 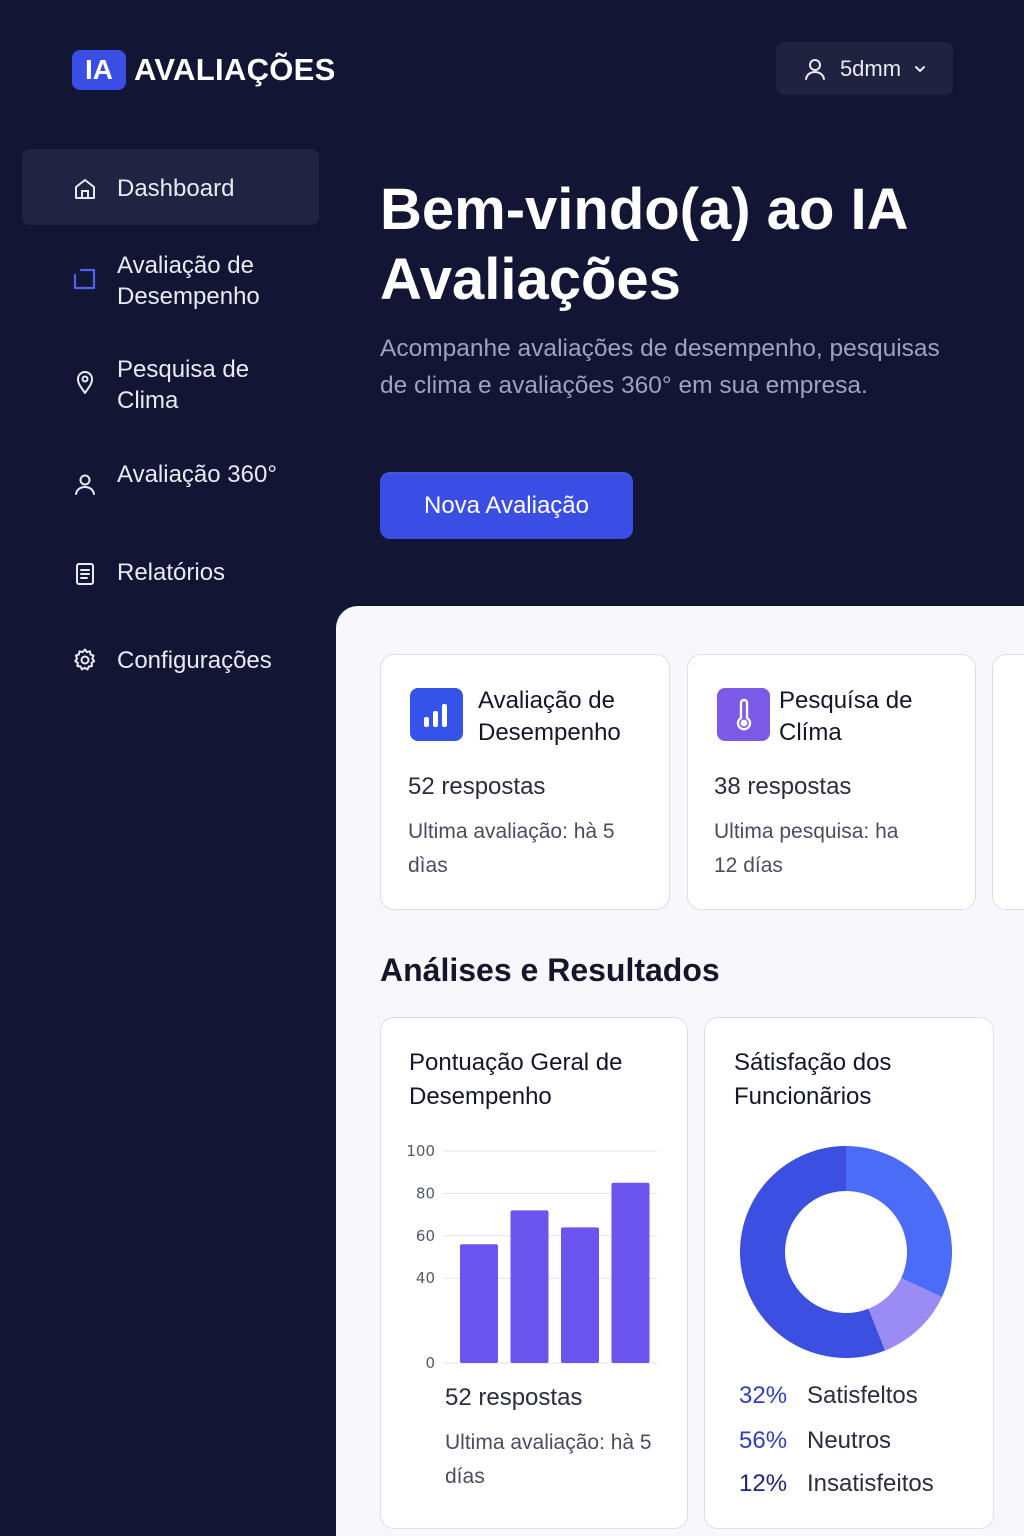 I want to click on legend-percent: 32%, so click(x=763, y=1395).